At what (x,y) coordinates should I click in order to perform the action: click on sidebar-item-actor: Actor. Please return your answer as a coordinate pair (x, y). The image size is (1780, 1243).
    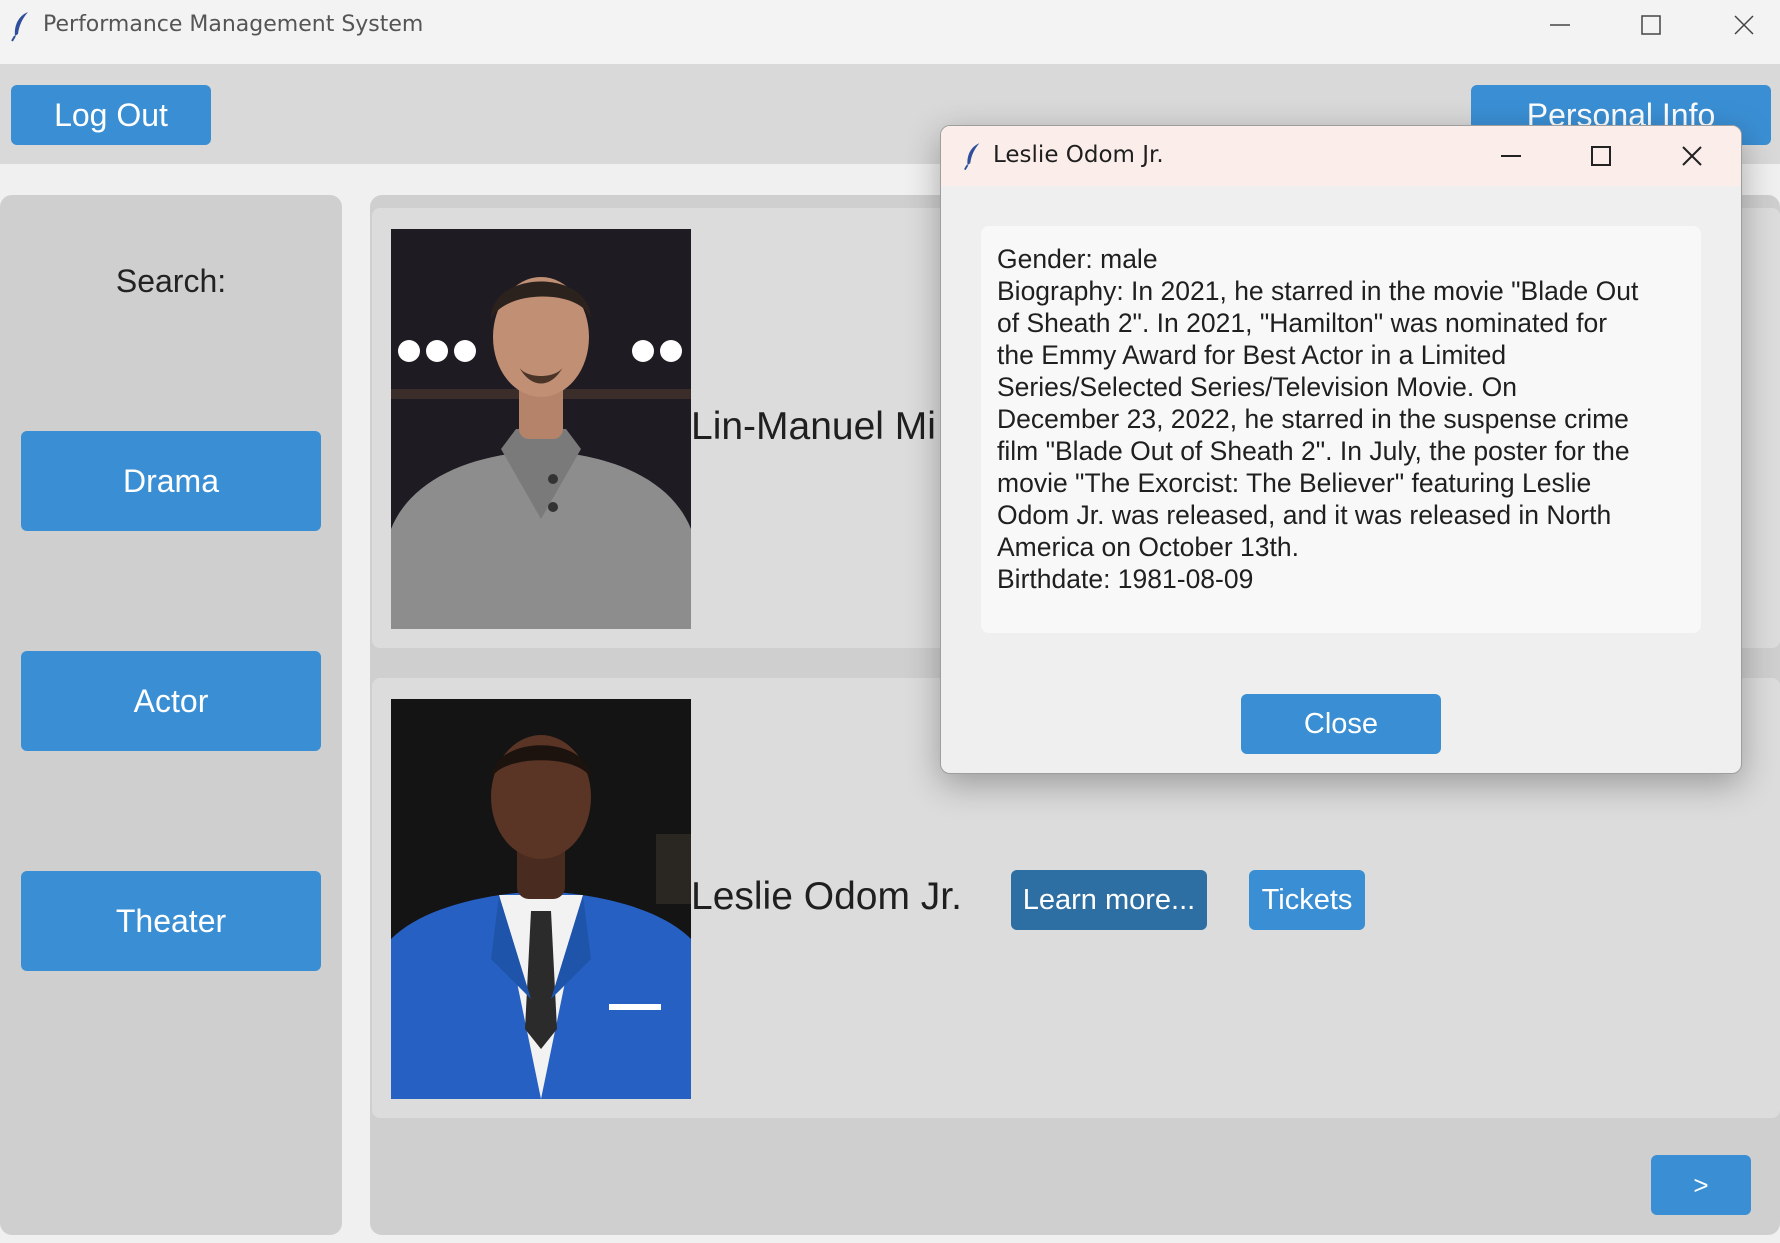
    Looking at the image, I should click on (171, 701).